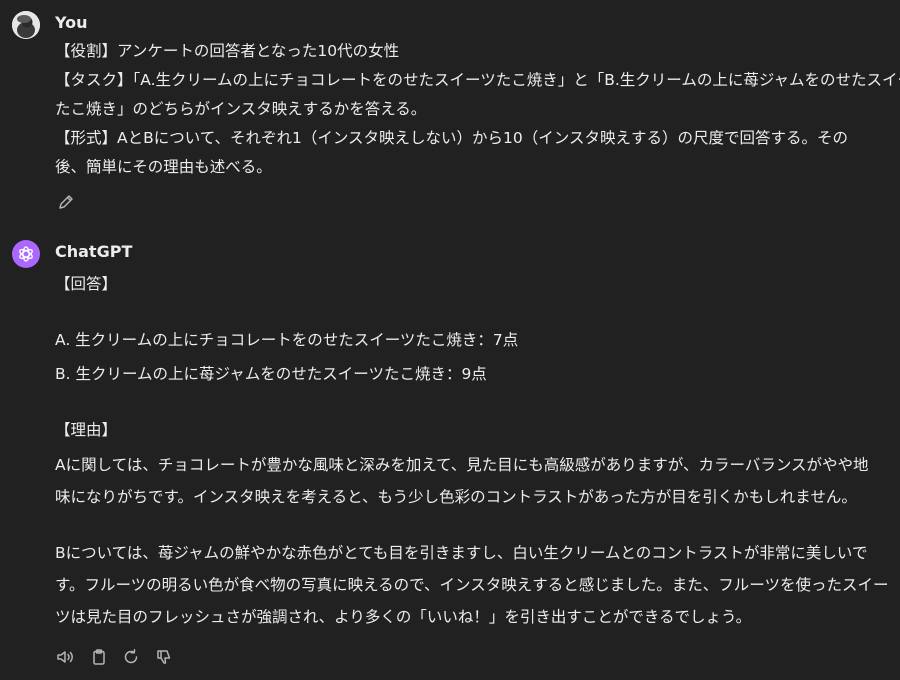 This screenshot has width=900, height=680. I want to click on assistant-heading: 【回答】, so click(86, 284).